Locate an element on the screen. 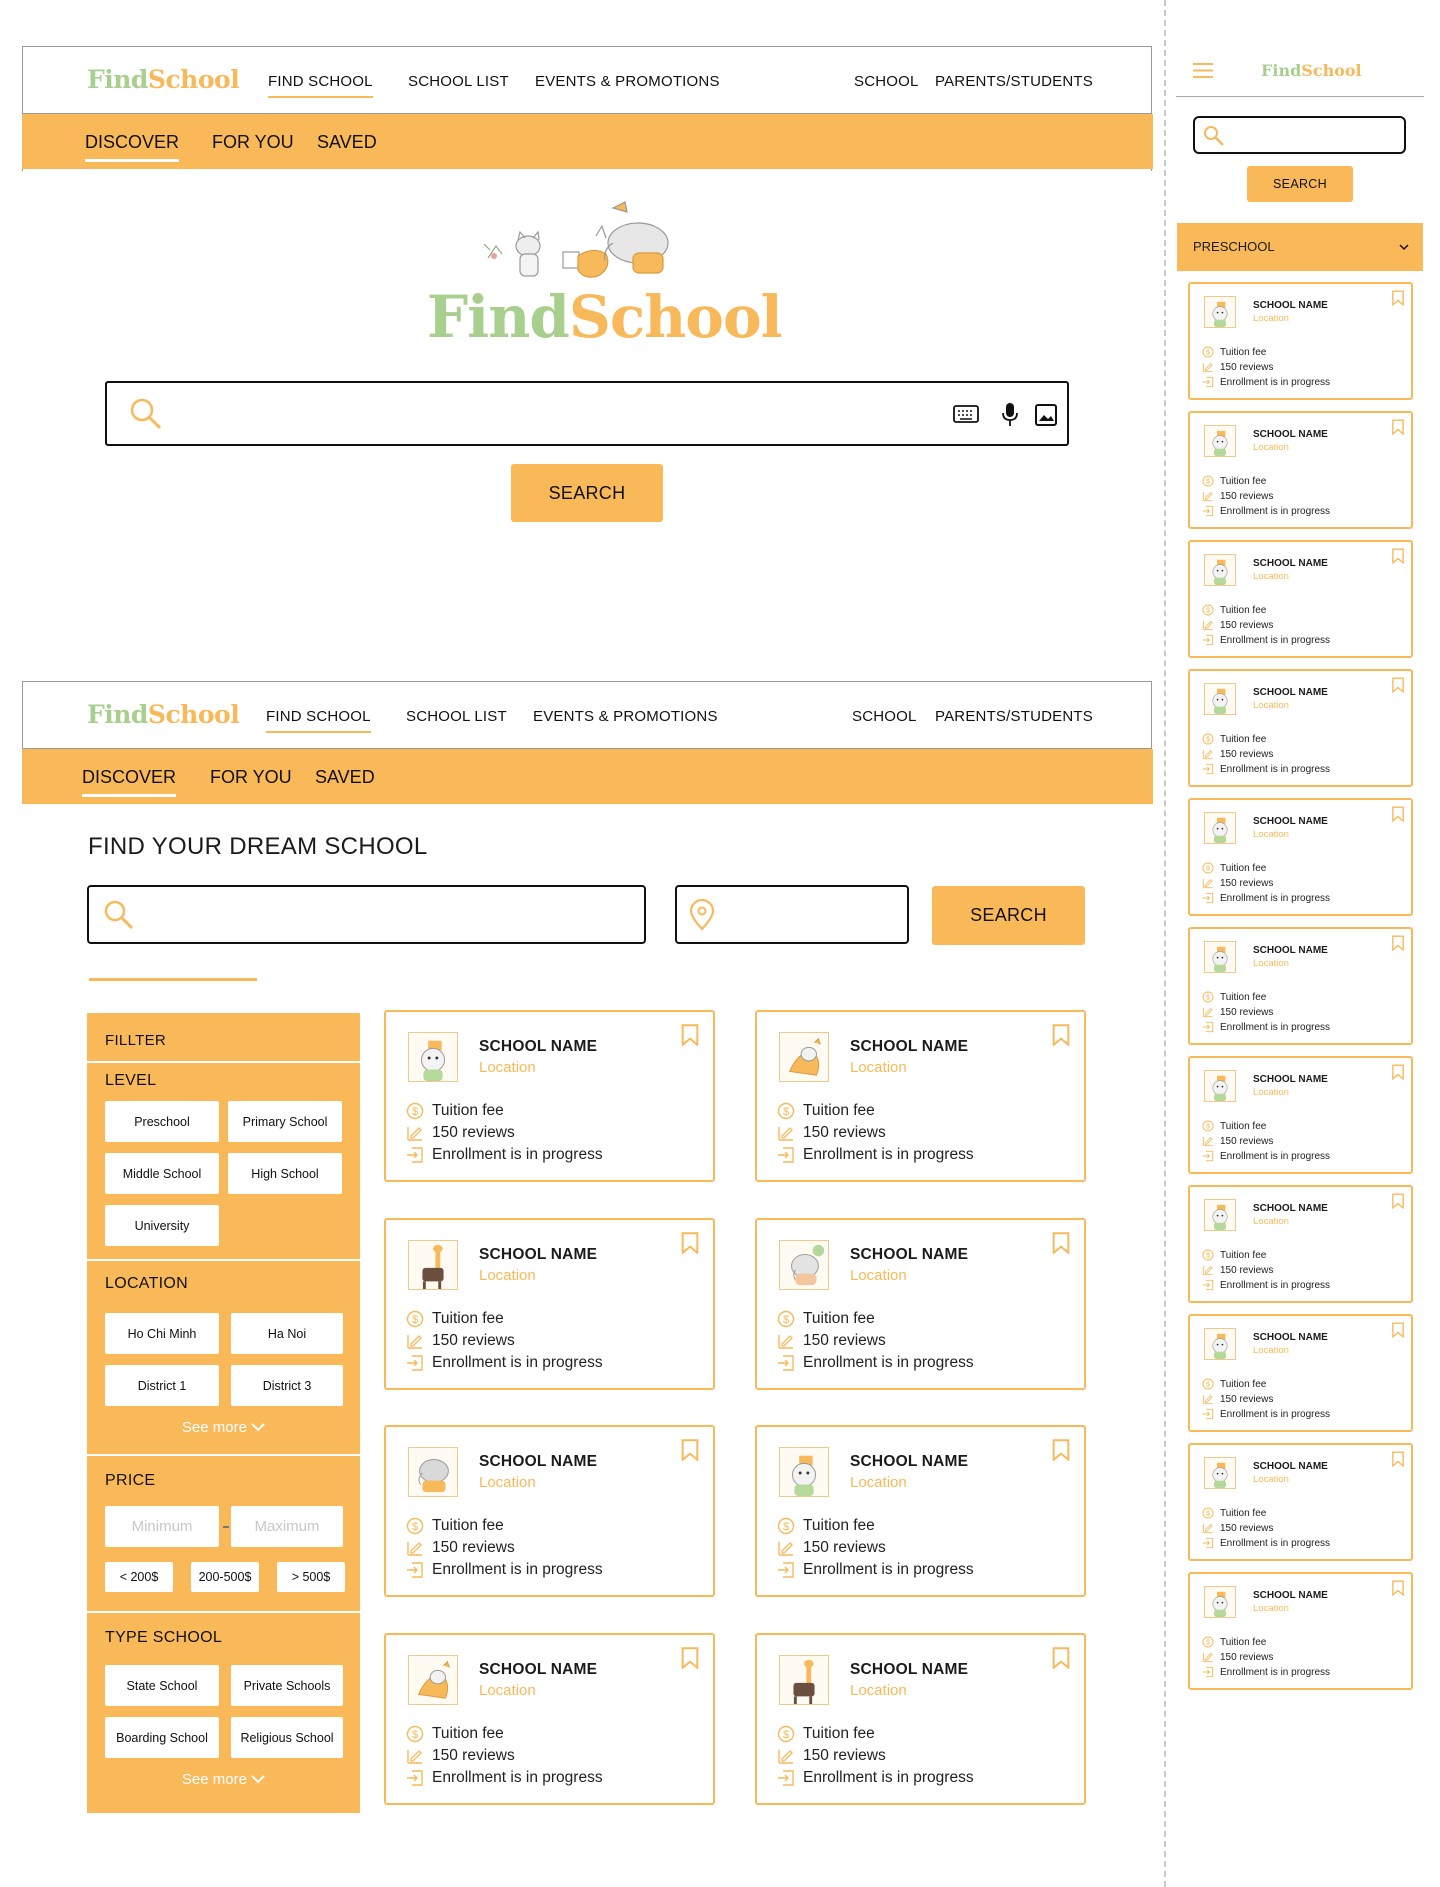  chip-price-200-500: 200-500$ is located at coordinates (225, 1577).